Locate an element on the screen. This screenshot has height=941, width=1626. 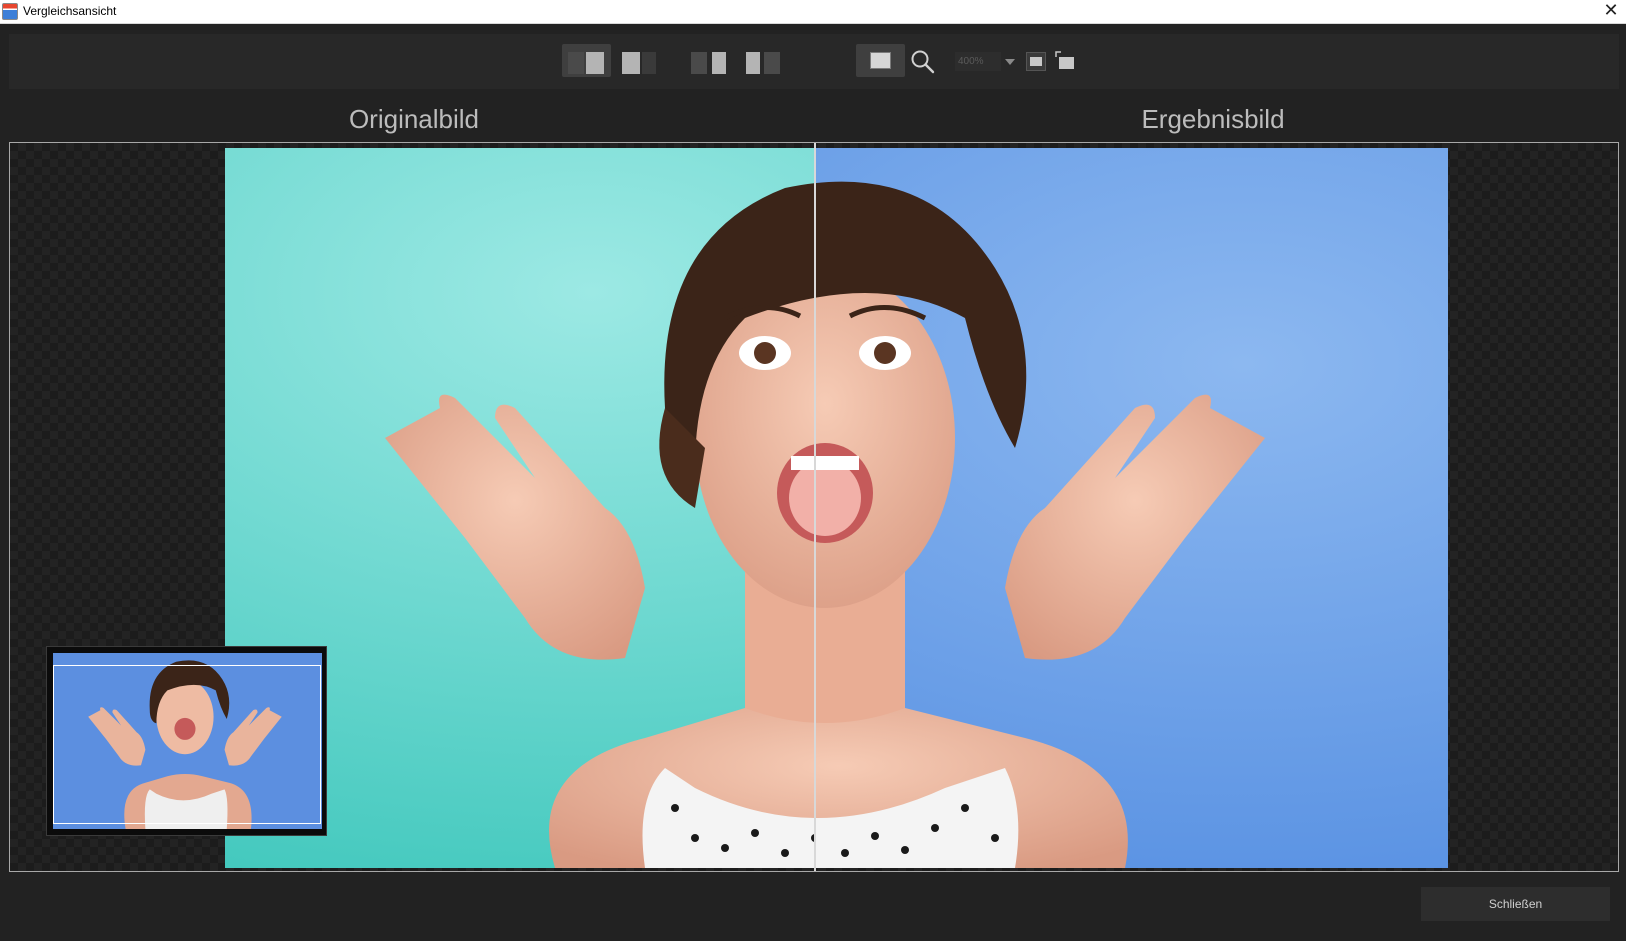
magnifier-icon is located at coordinates (923, 62).